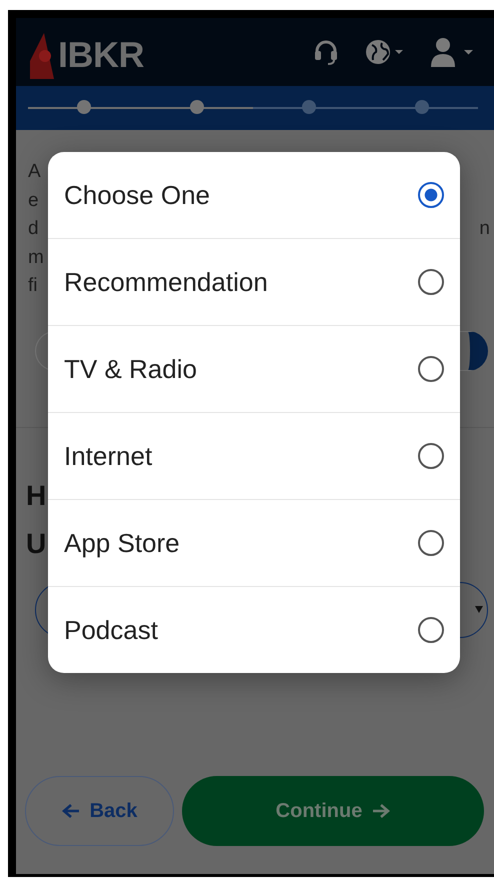  What do you see at coordinates (479, 609) in the screenshot?
I see `caret-icon` at bounding box center [479, 609].